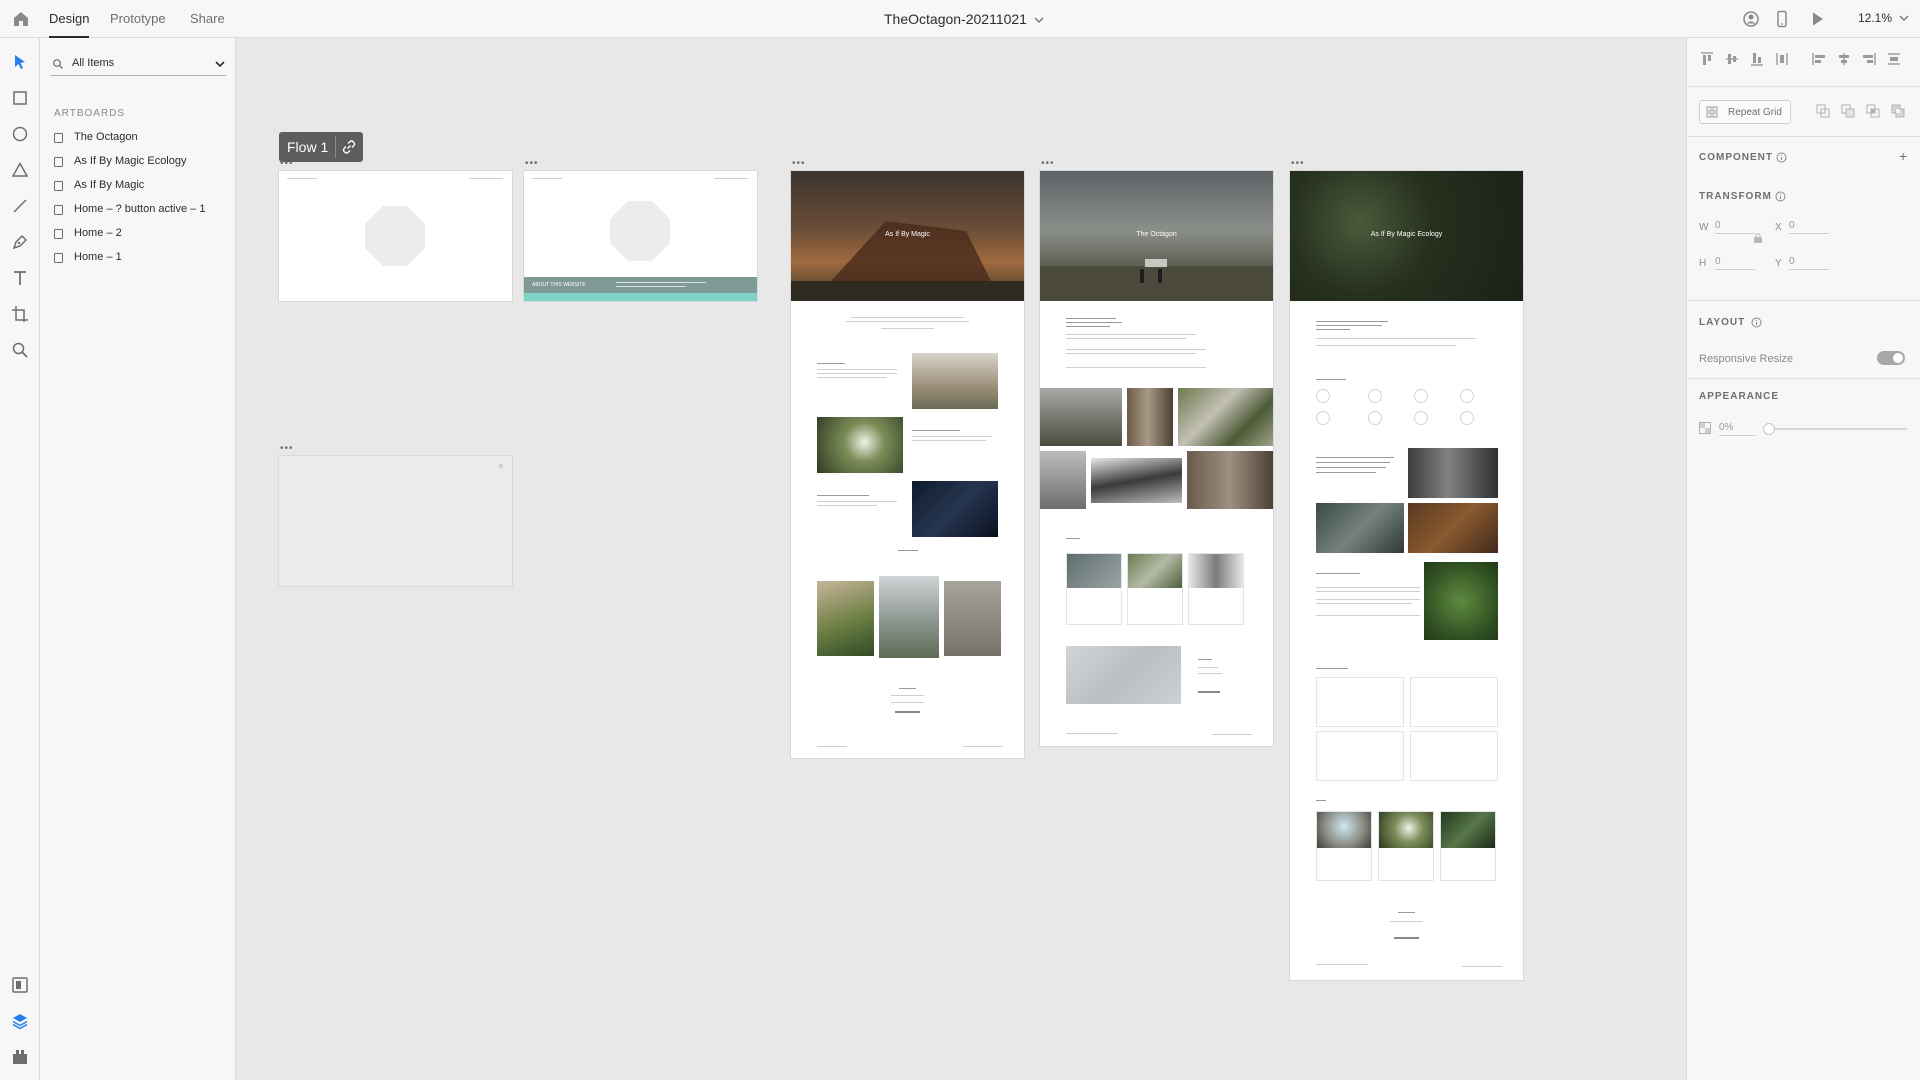  What do you see at coordinates (142, 186) in the screenshot?
I see `layer-item-as-if-by-magic: As If By Magic` at bounding box center [142, 186].